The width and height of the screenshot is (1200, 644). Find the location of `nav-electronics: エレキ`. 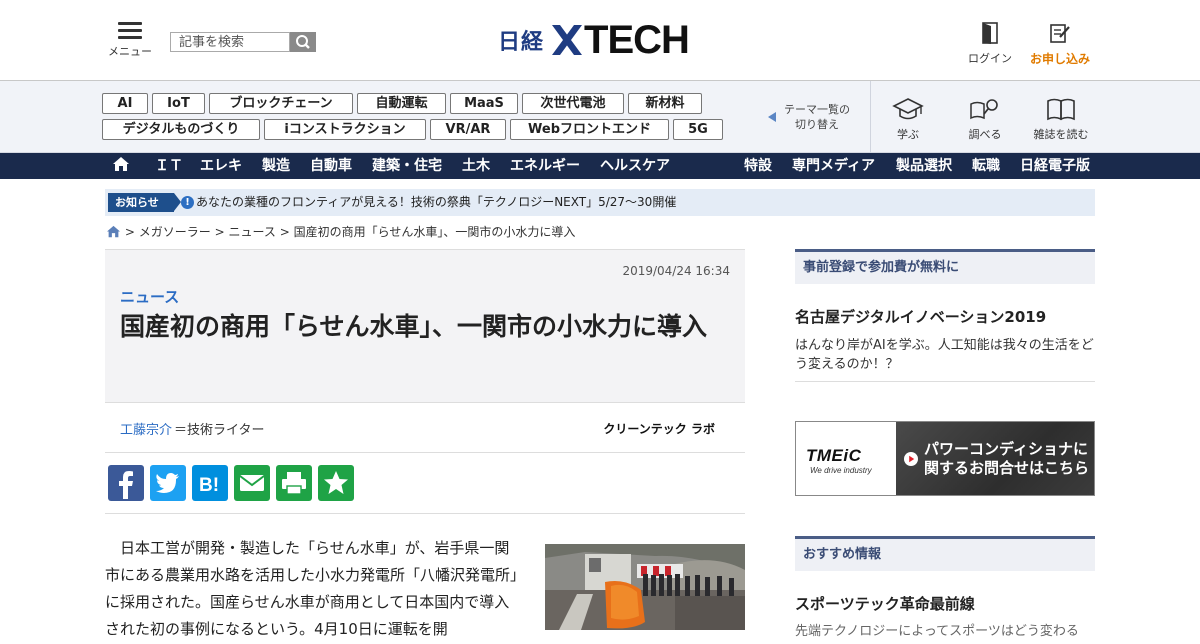

nav-electronics: エレキ is located at coordinates (221, 166).